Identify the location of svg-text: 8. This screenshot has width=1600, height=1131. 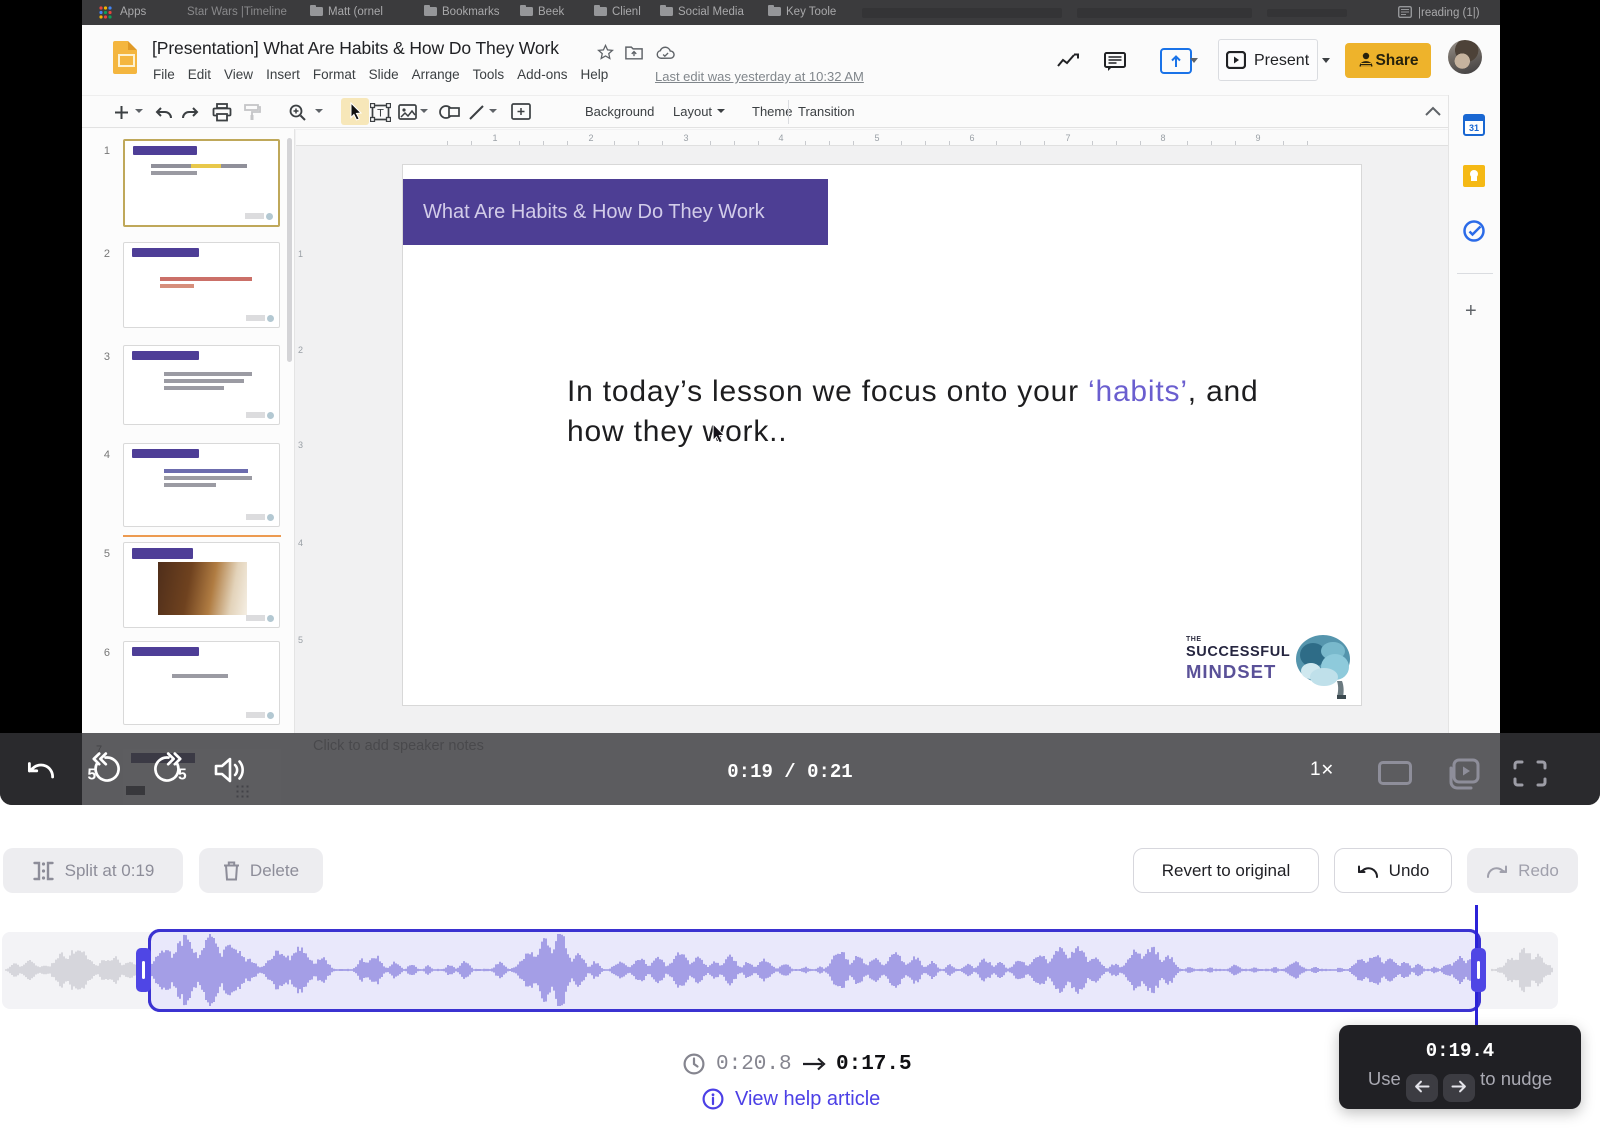
(1162, 138).